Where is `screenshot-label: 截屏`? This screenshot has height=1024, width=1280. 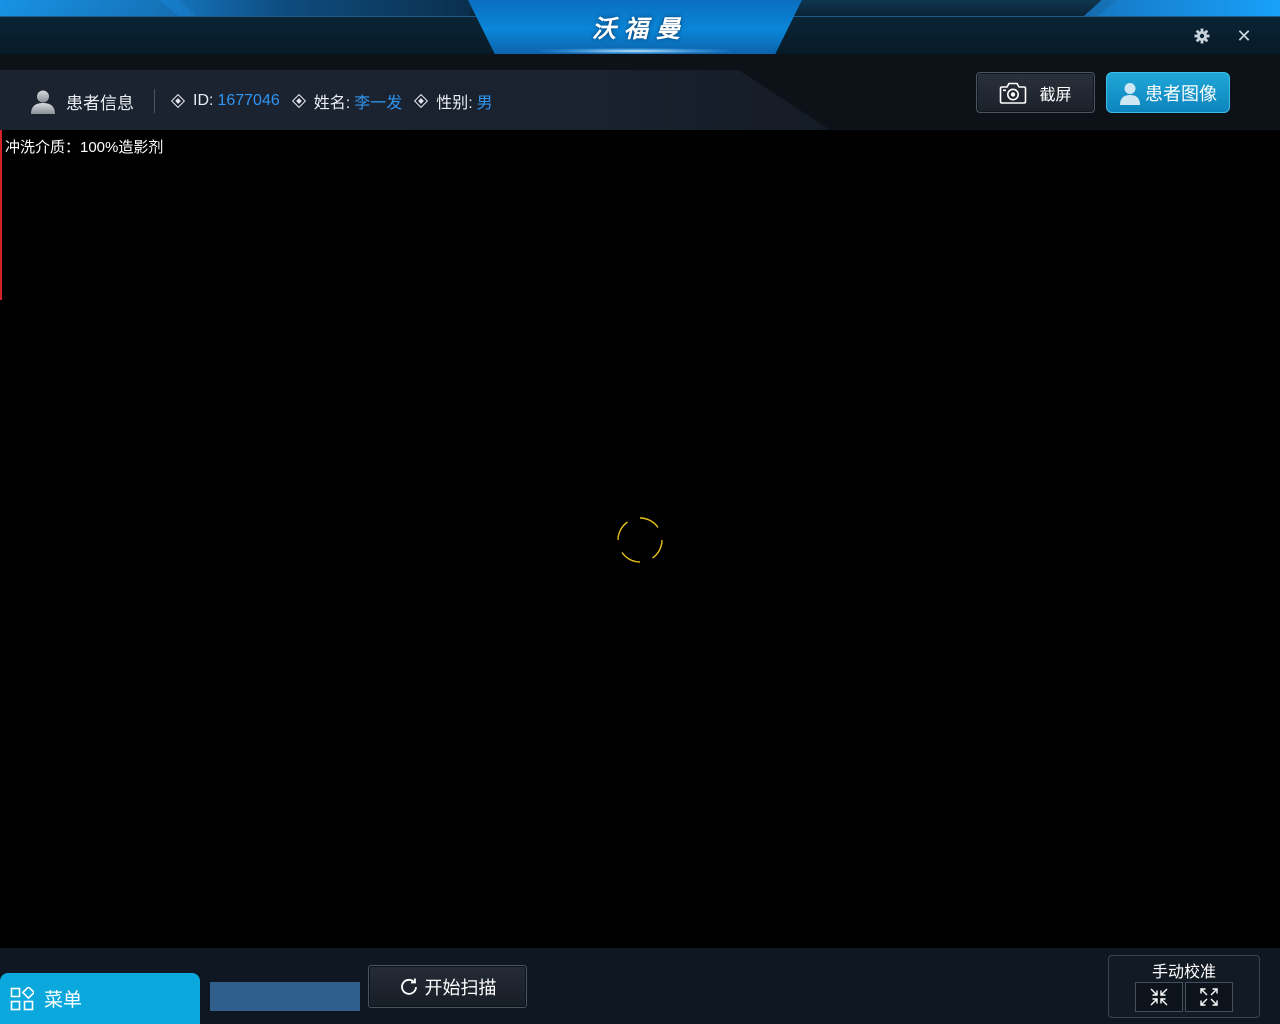
screenshot-label: 截屏 is located at coordinates (1055, 94).